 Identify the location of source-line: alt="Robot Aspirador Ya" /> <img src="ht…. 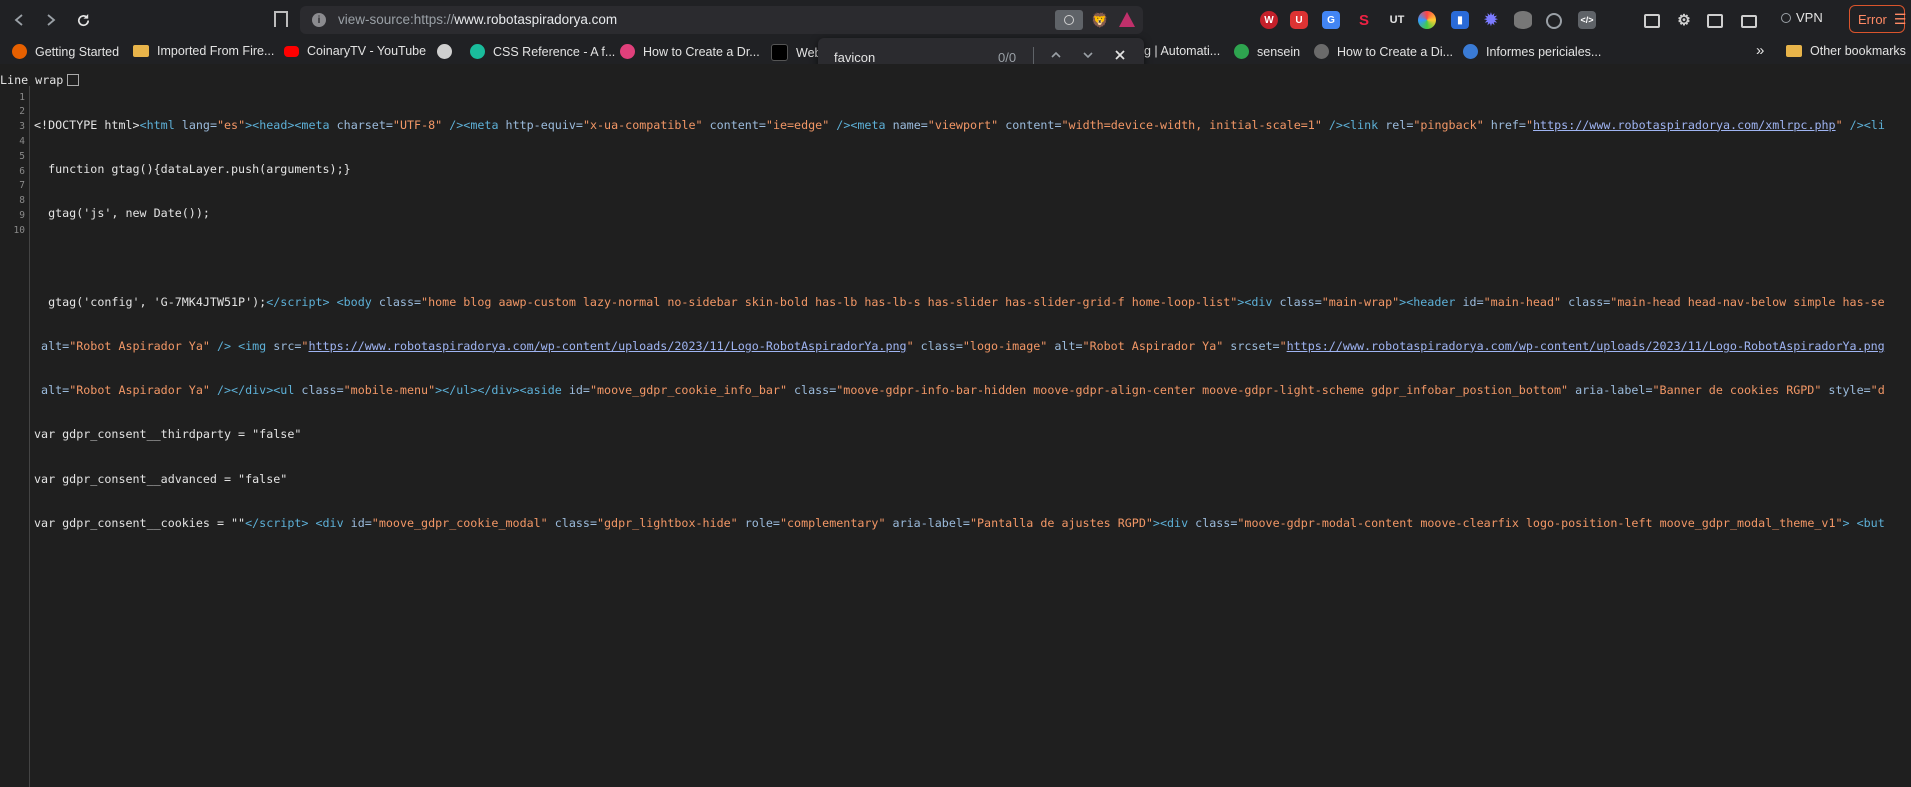
(959, 345).